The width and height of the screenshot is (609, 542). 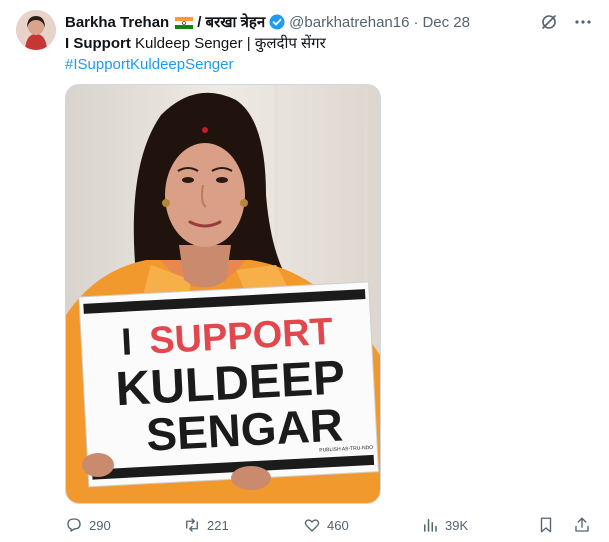 I want to click on india-flag-icon, so click(x=184, y=22).